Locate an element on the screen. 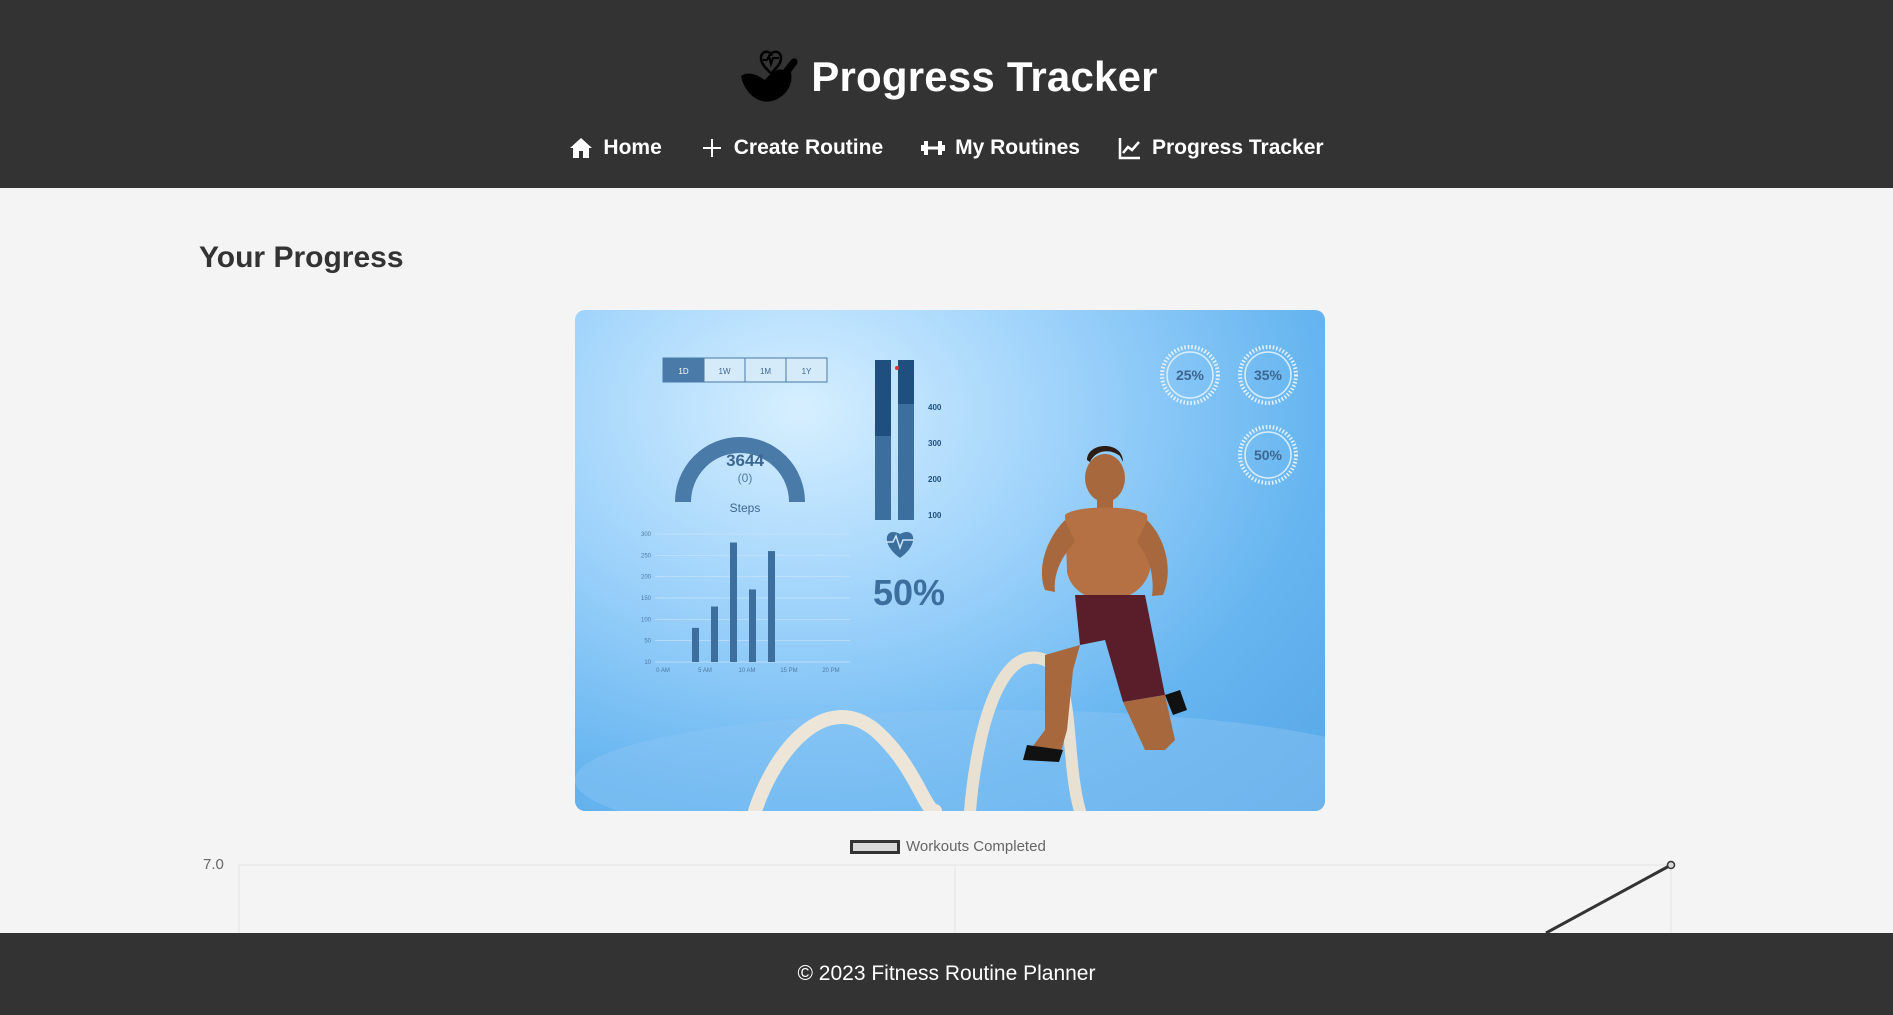  data-point is located at coordinates (1671, 865).